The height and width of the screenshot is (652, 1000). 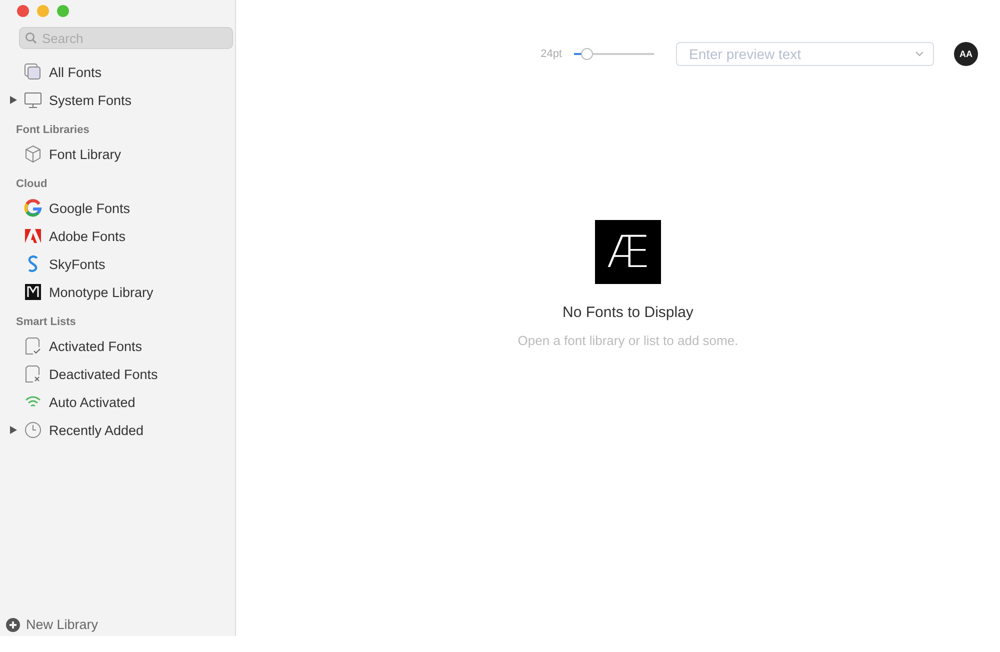 I want to click on size-label: 24pt, so click(x=551, y=54).